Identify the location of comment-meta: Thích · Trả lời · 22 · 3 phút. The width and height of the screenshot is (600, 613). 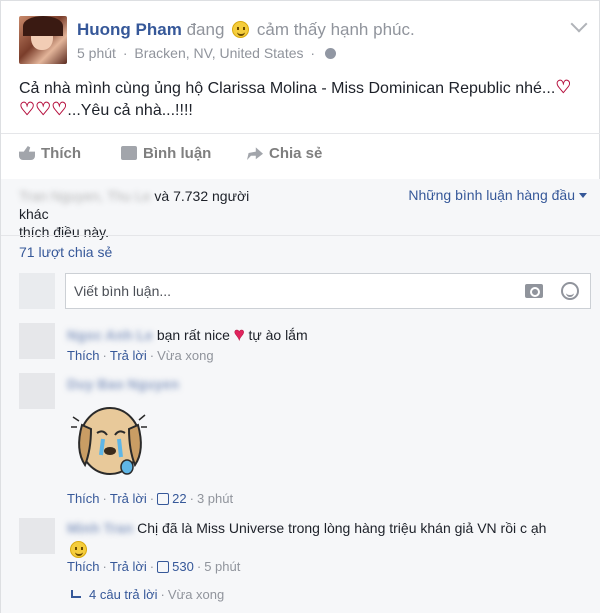
(150, 498).